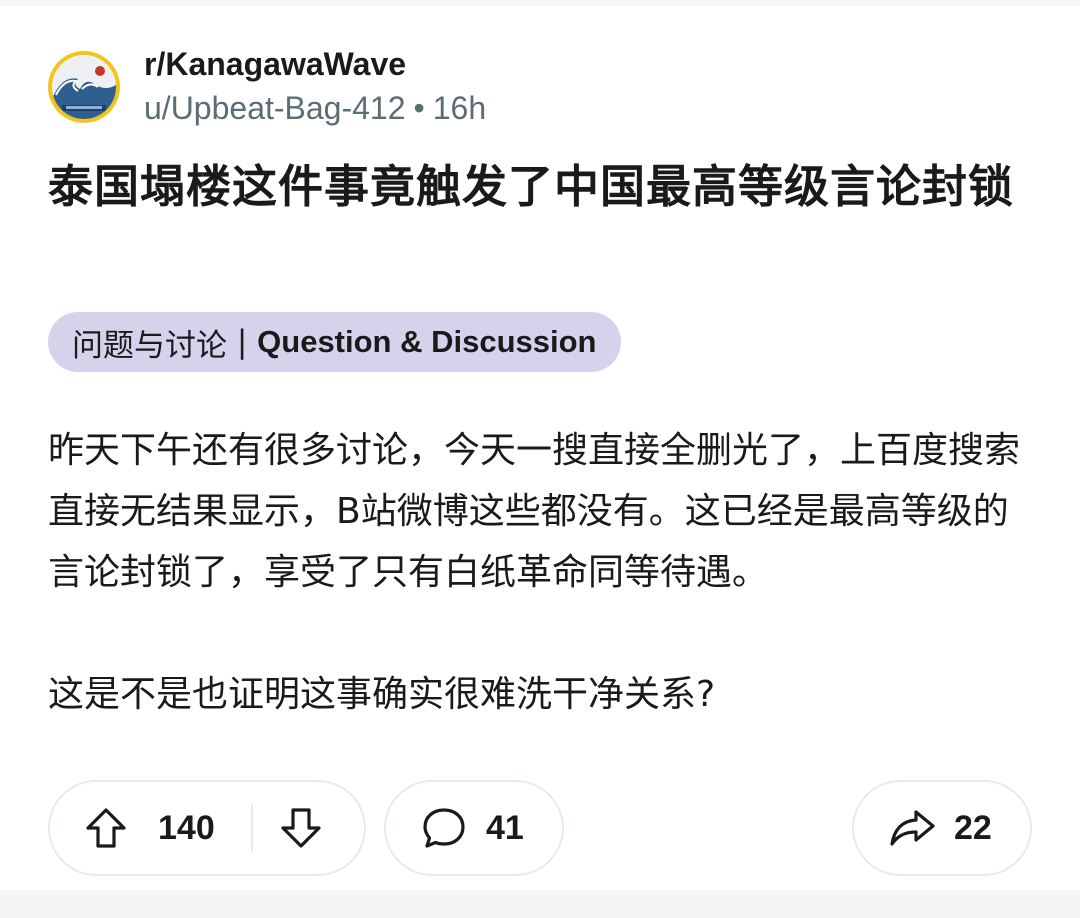 Image resolution: width=1080 pixels, height=918 pixels. Describe the element at coordinates (540, 3) in the screenshot. I see `top-divider` at that location.